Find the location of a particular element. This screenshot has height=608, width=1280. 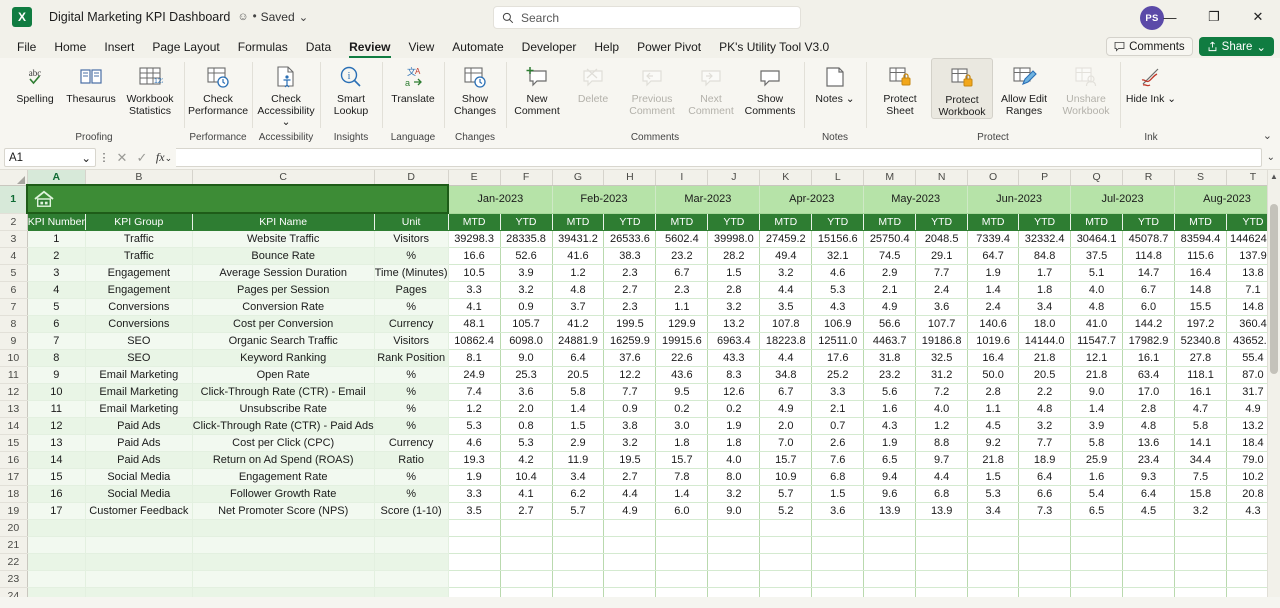

cell-value: 29.1 is located at coordinates (942, 256).